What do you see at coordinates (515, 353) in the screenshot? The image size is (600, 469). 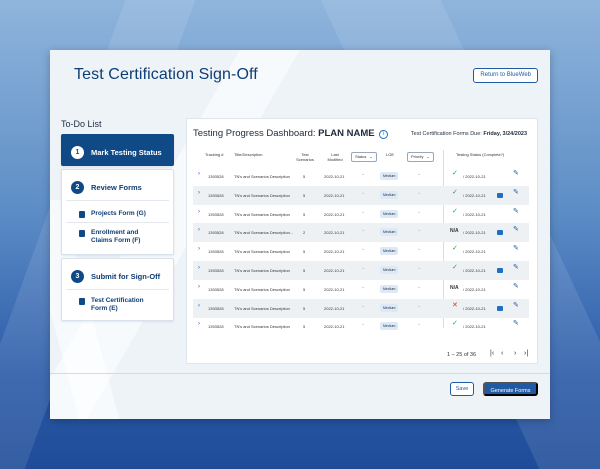 I see `next-page-icon: ›` at bounding box center [515, 353].